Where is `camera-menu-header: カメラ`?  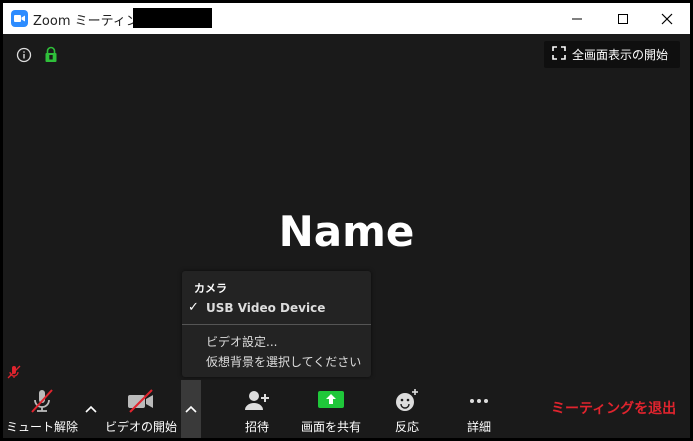 camera-menu-header: カメラ is located at coordinates (210, 288).